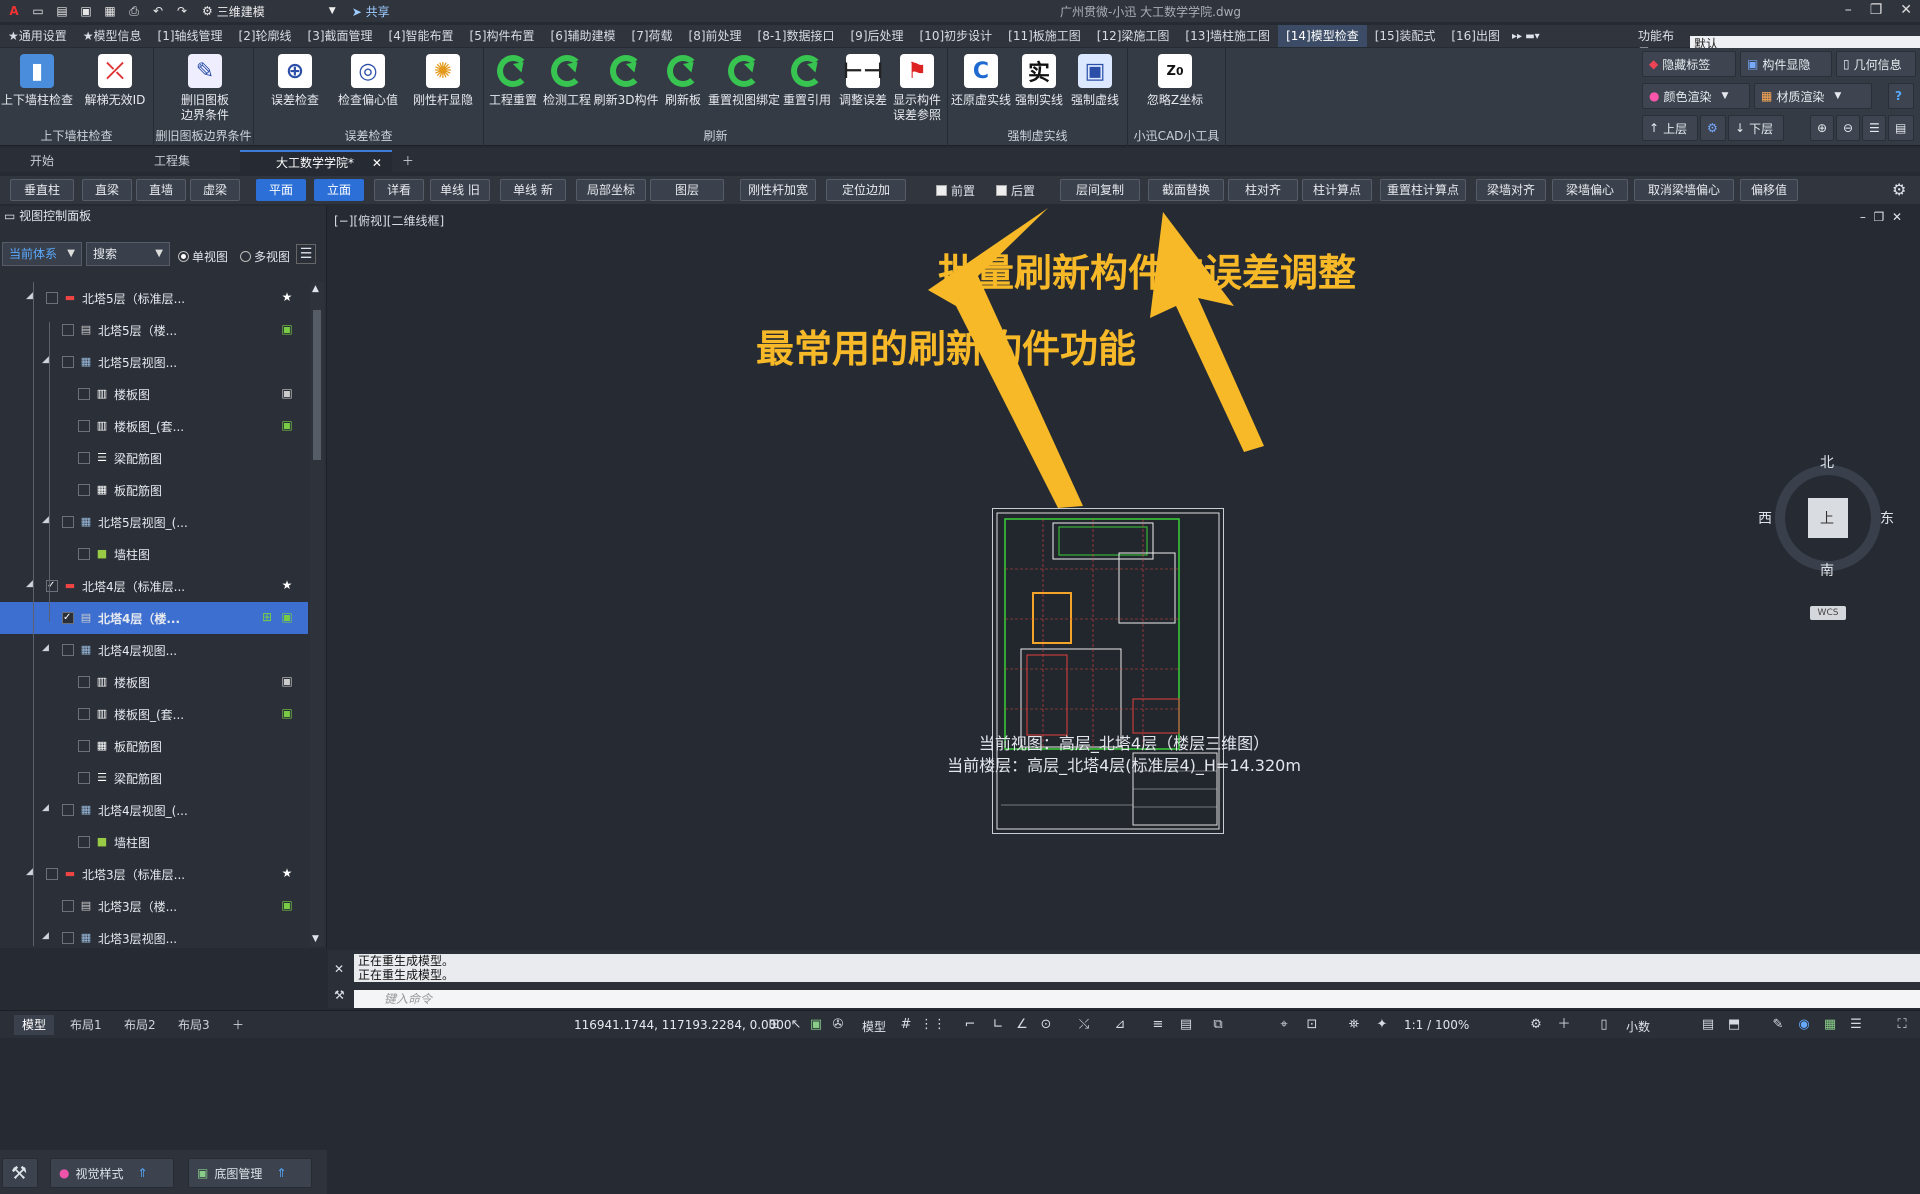 The width and height of the screenshot is (1920, 1194). I want to click on floor-settings-button: ⚙, so click(1713, 128).